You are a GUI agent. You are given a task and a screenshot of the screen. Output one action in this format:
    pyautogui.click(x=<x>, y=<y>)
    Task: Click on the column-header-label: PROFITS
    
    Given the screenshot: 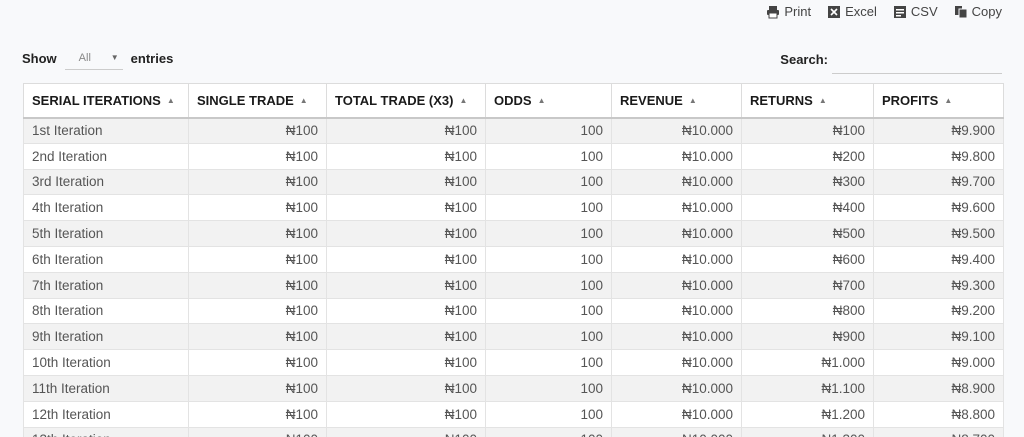 What is the action you would take?
    pyautogui.click(x=910, y=100)
    